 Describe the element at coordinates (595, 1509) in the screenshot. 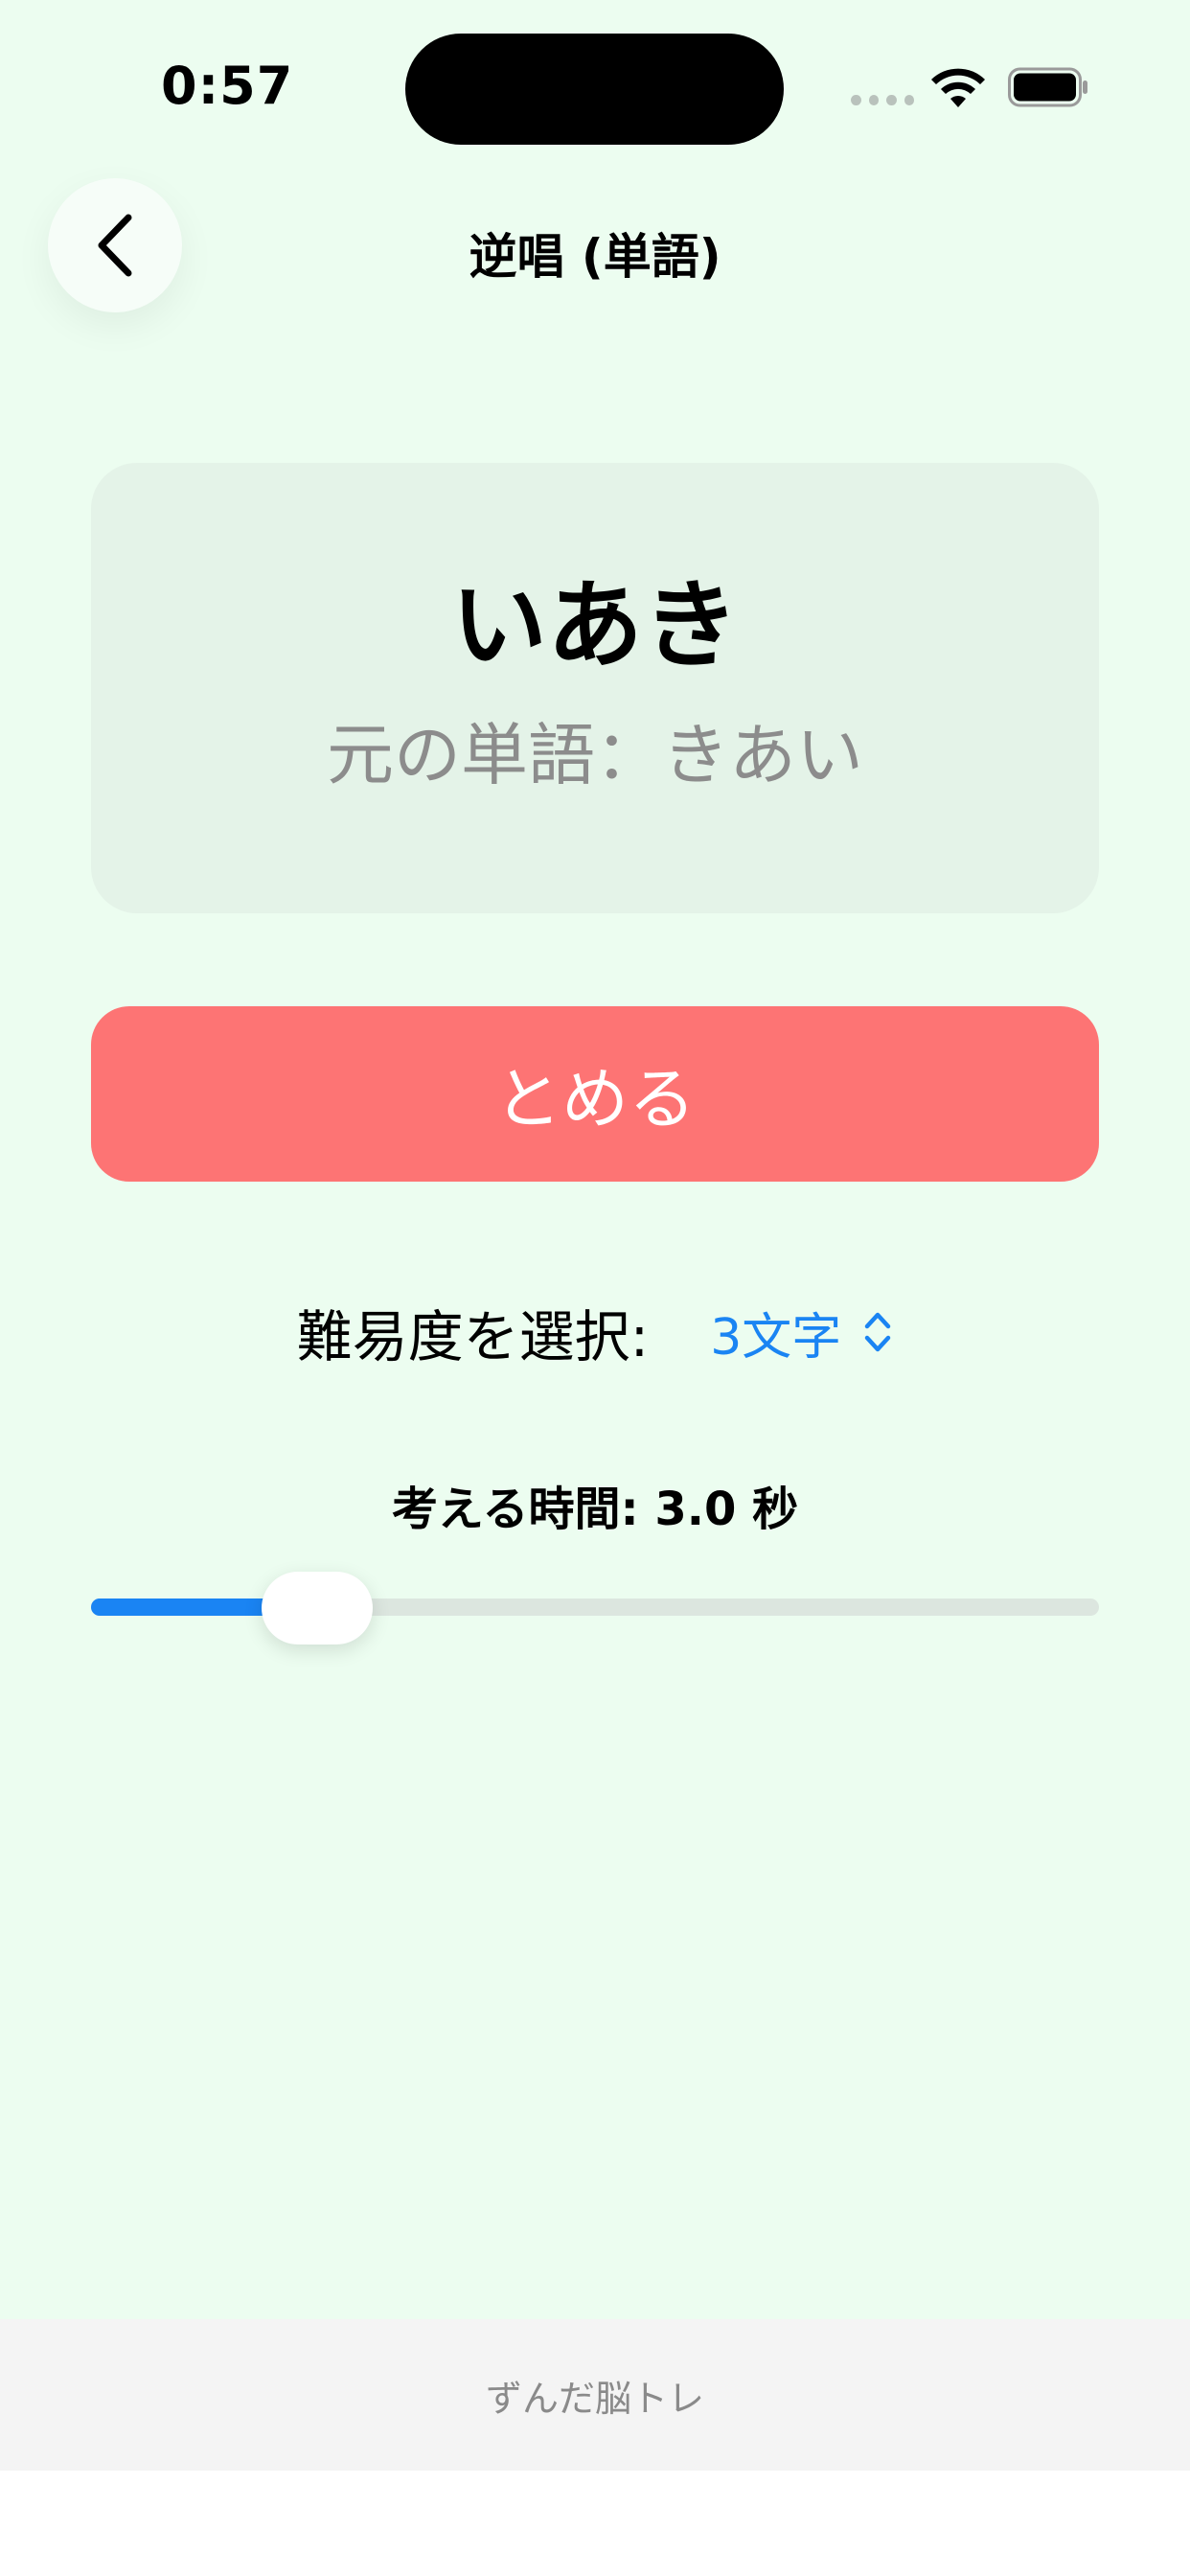

I see `think-time-label: 考える時間: 3.0 秒` at that location.